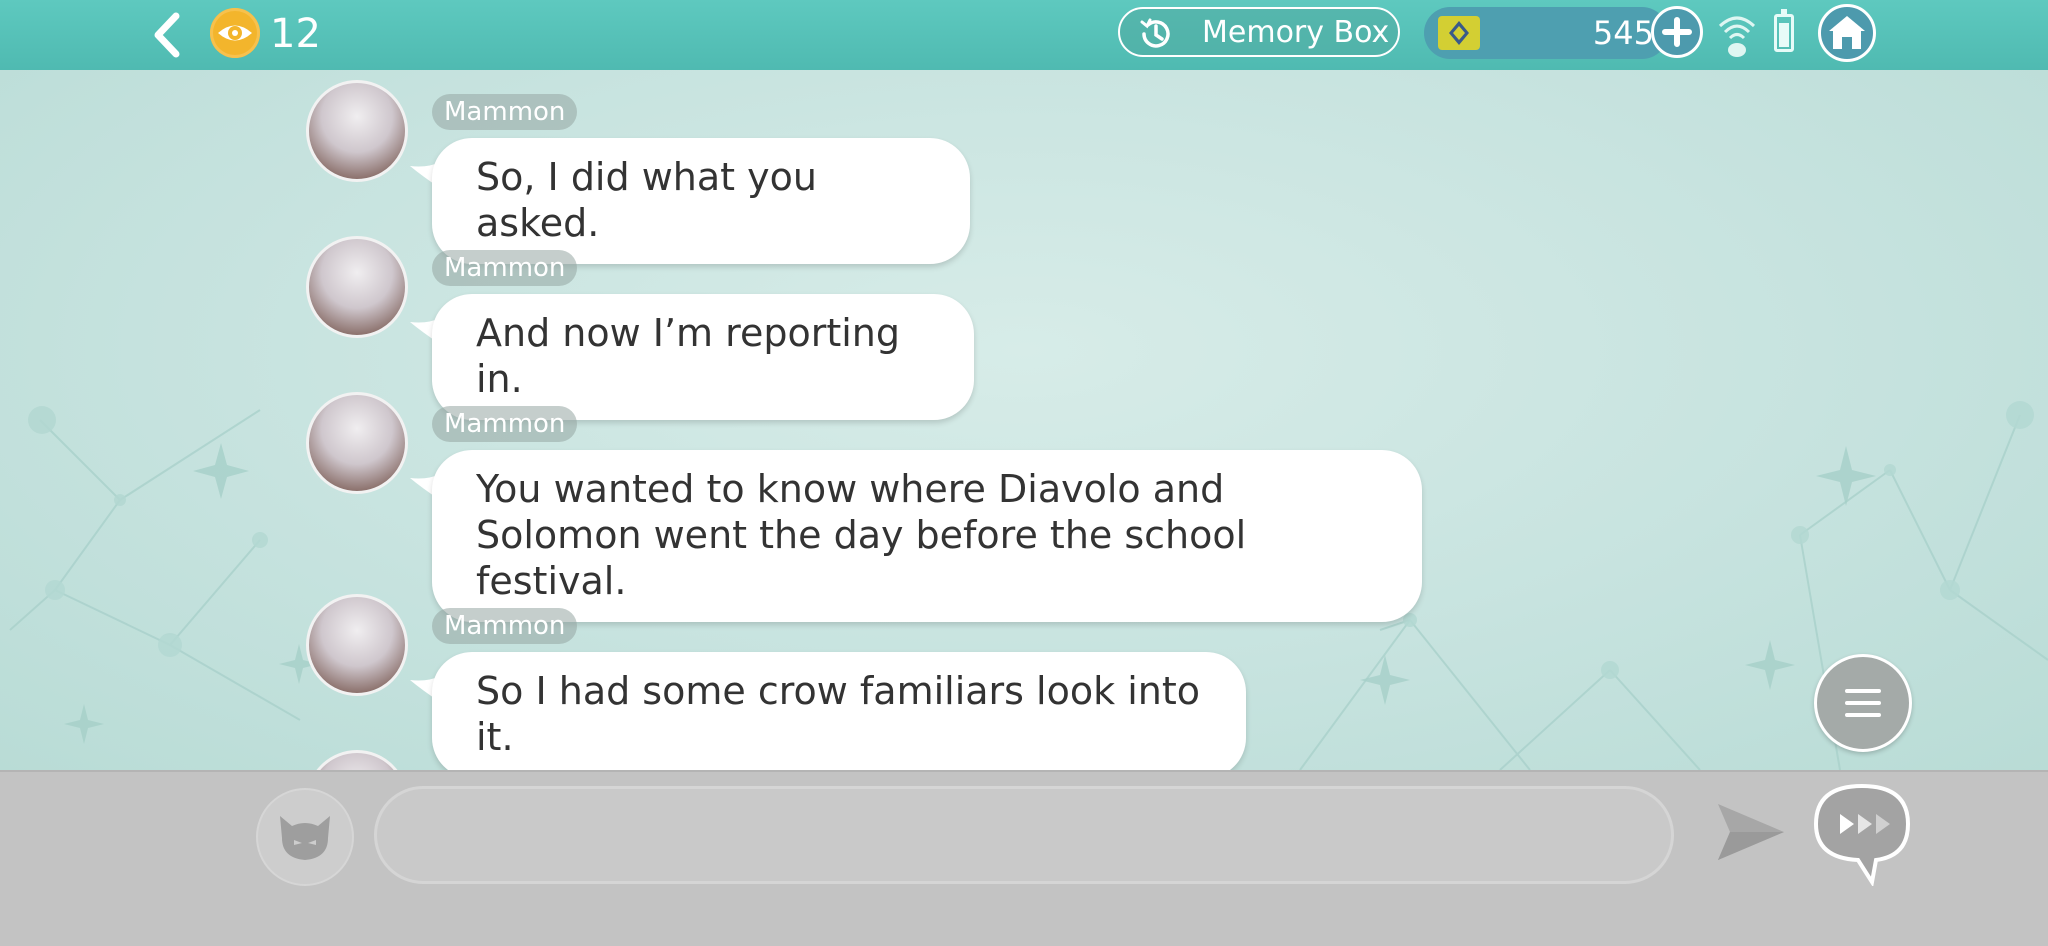  I want to click on wifi-signal-icon, so click(1737, 33).